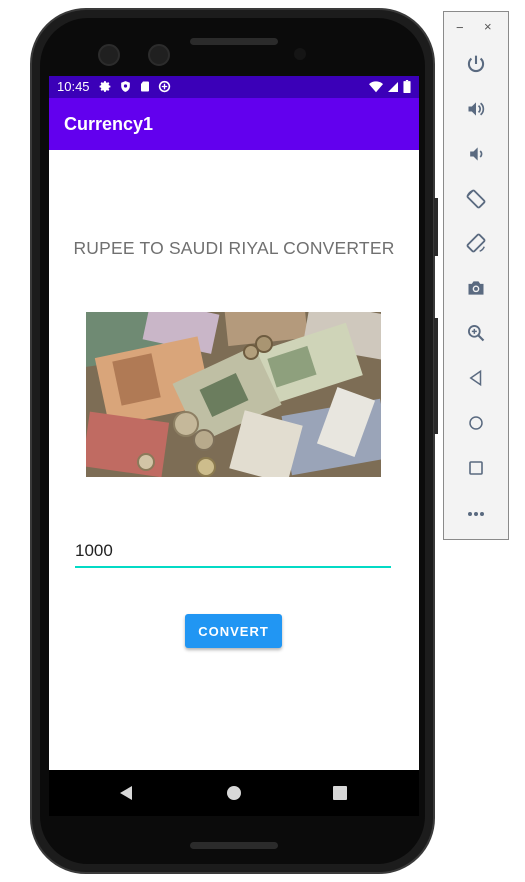  I want to click on minimize-button: −, so click(460, 27).